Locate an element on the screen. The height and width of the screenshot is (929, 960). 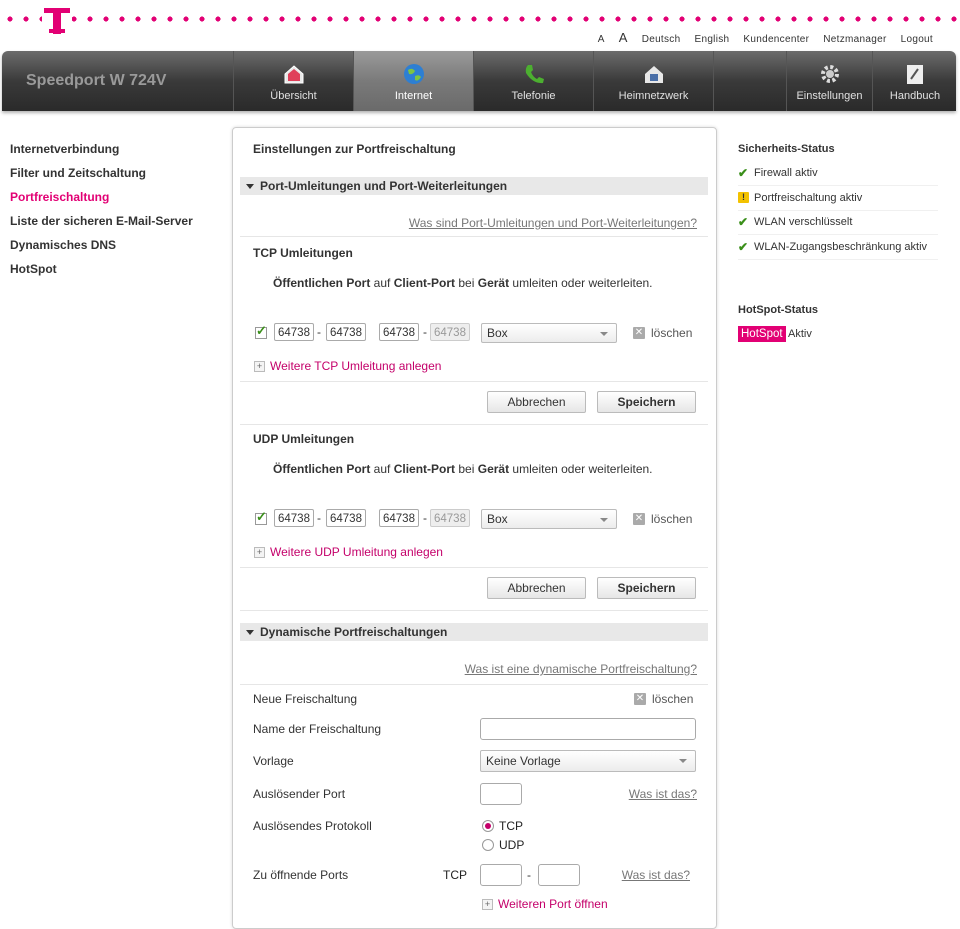
udp-client-port-to: 64738 is located at coordinates (450, 518).